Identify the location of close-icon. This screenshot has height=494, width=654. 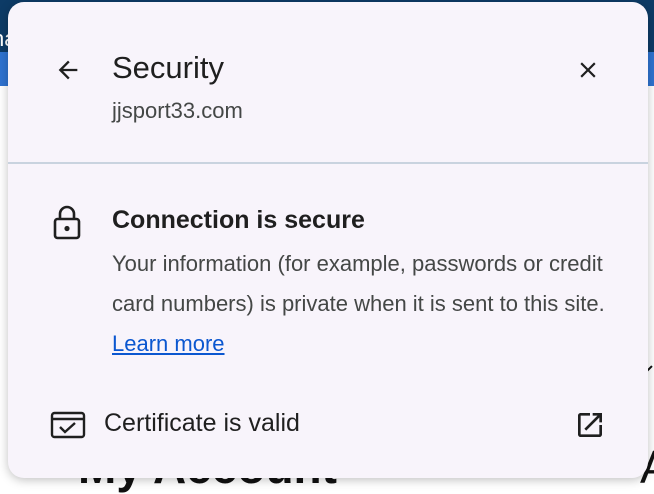
(588, 70).